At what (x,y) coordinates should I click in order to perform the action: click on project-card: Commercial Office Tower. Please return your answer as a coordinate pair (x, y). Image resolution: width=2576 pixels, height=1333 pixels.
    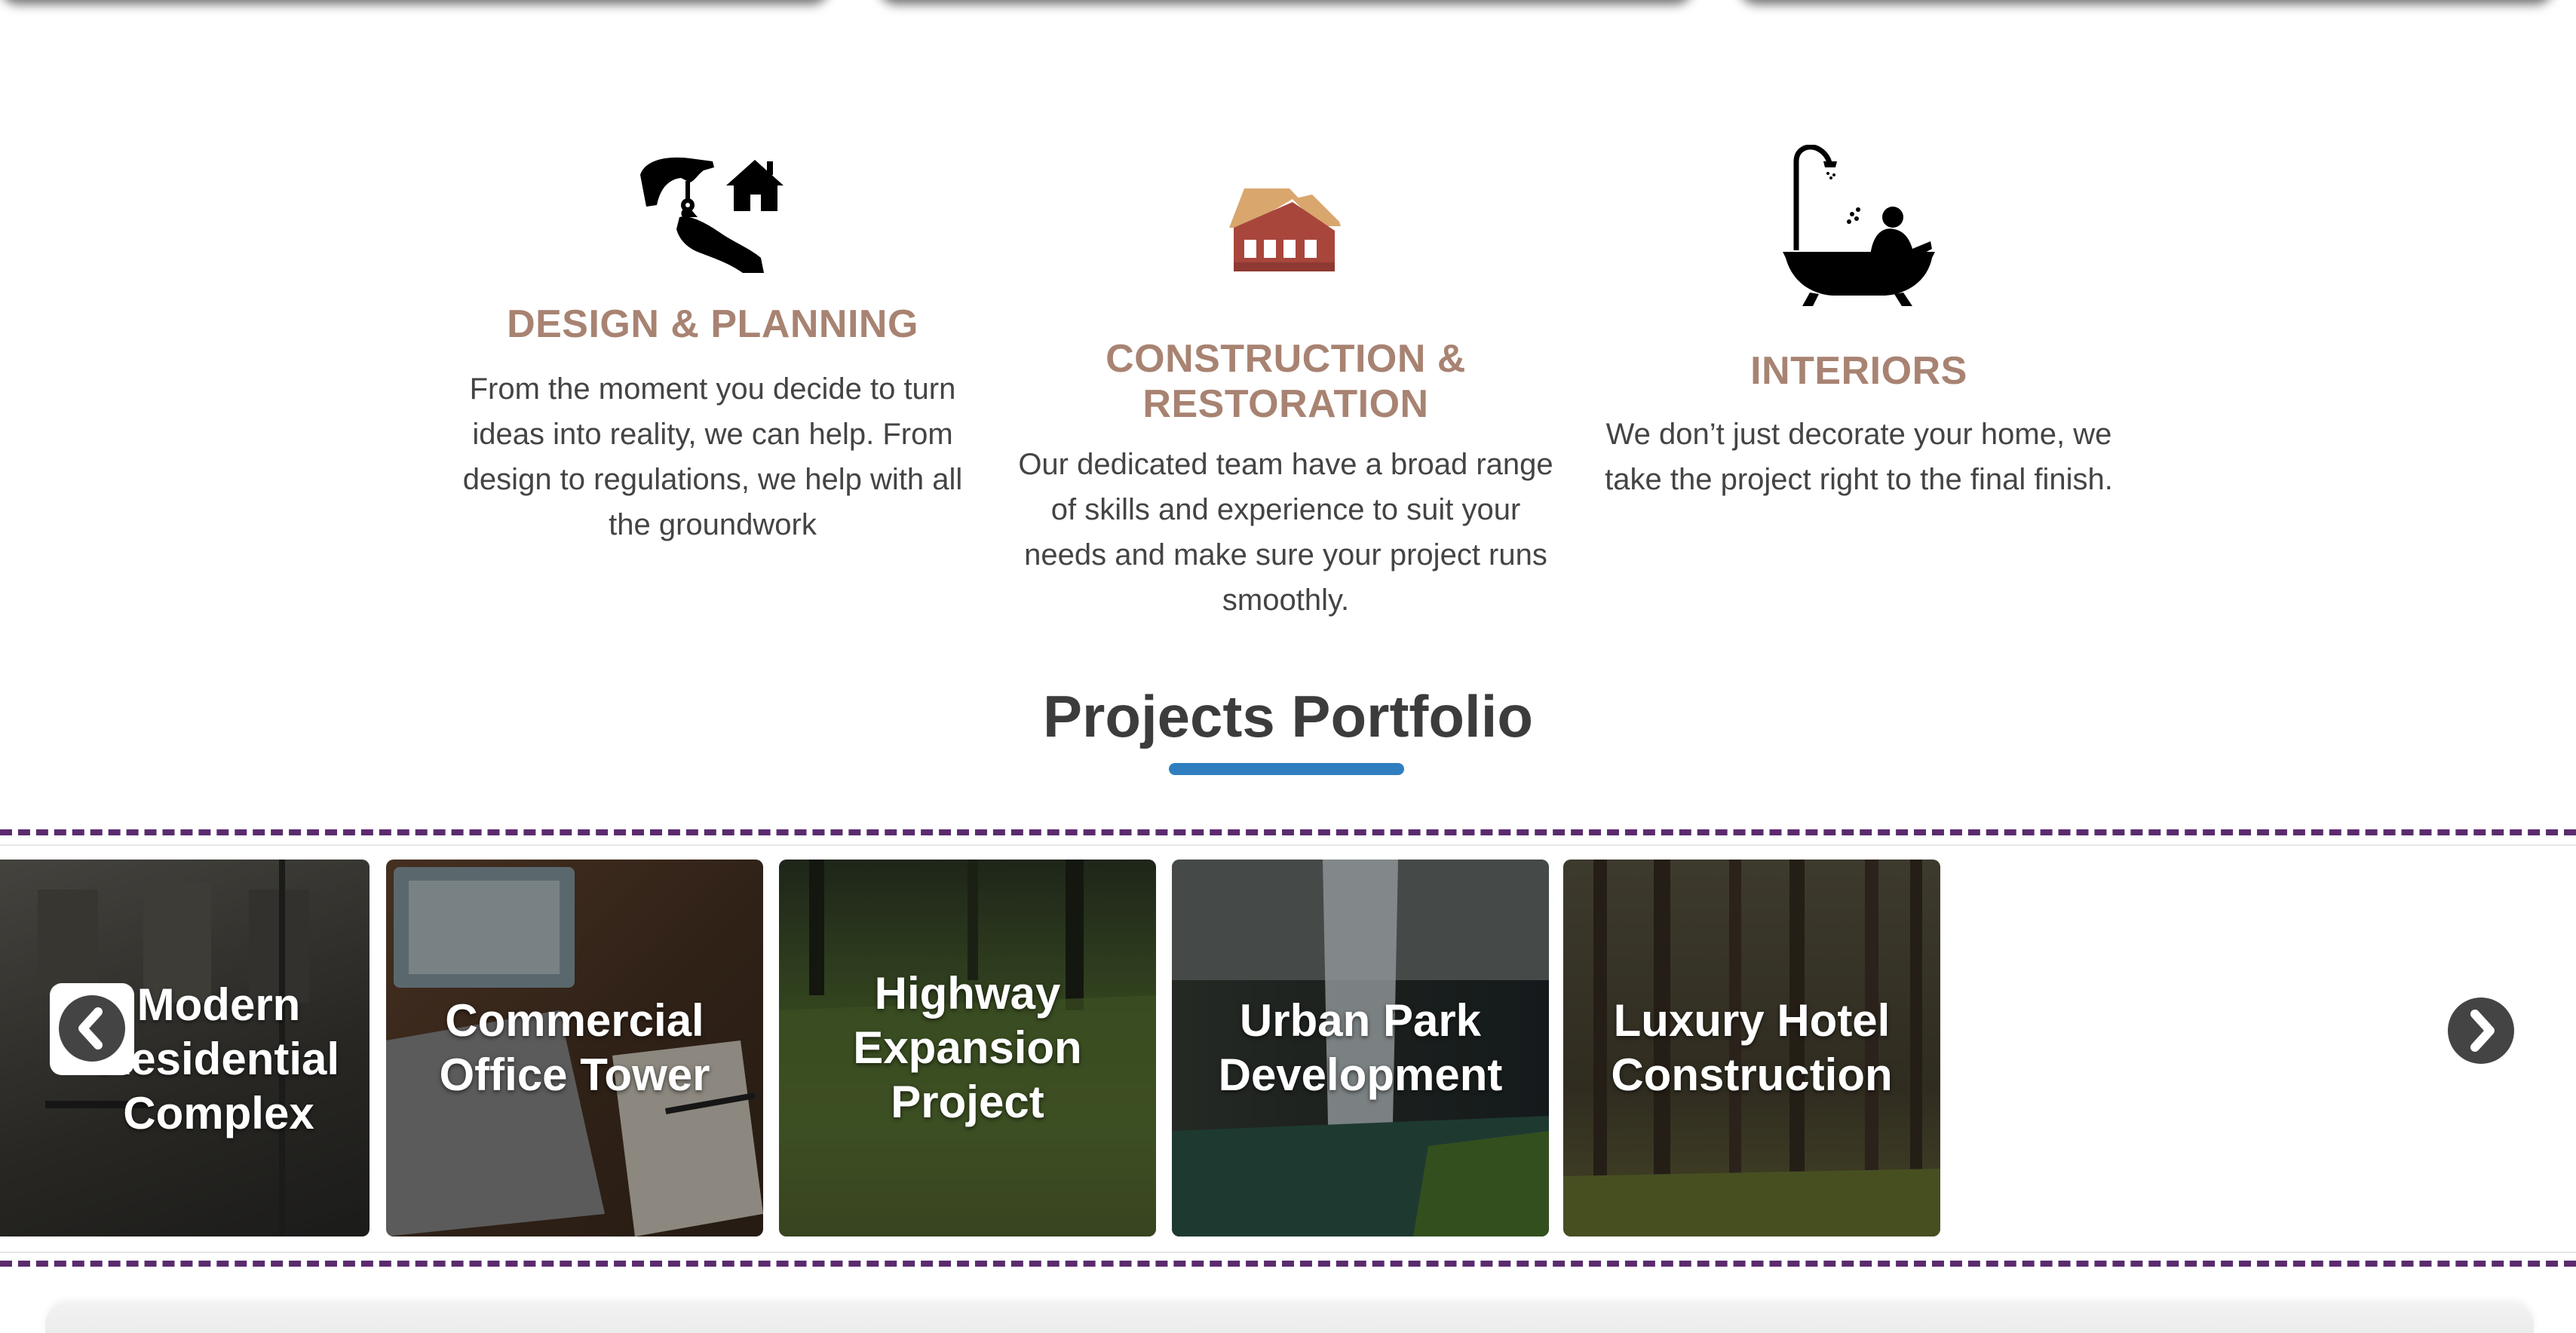
    Looking at the image, I should click on (574, 1048).